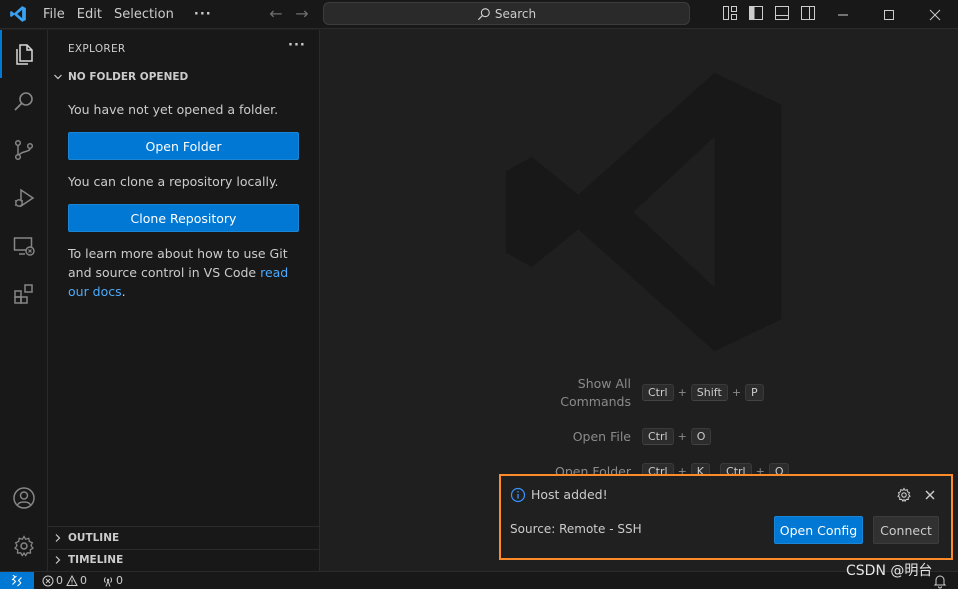  What do you see at coordinates (183, 560) in the screenshot?
I see `section-timeline: TIMELINE` at bounding box center [183, 560].